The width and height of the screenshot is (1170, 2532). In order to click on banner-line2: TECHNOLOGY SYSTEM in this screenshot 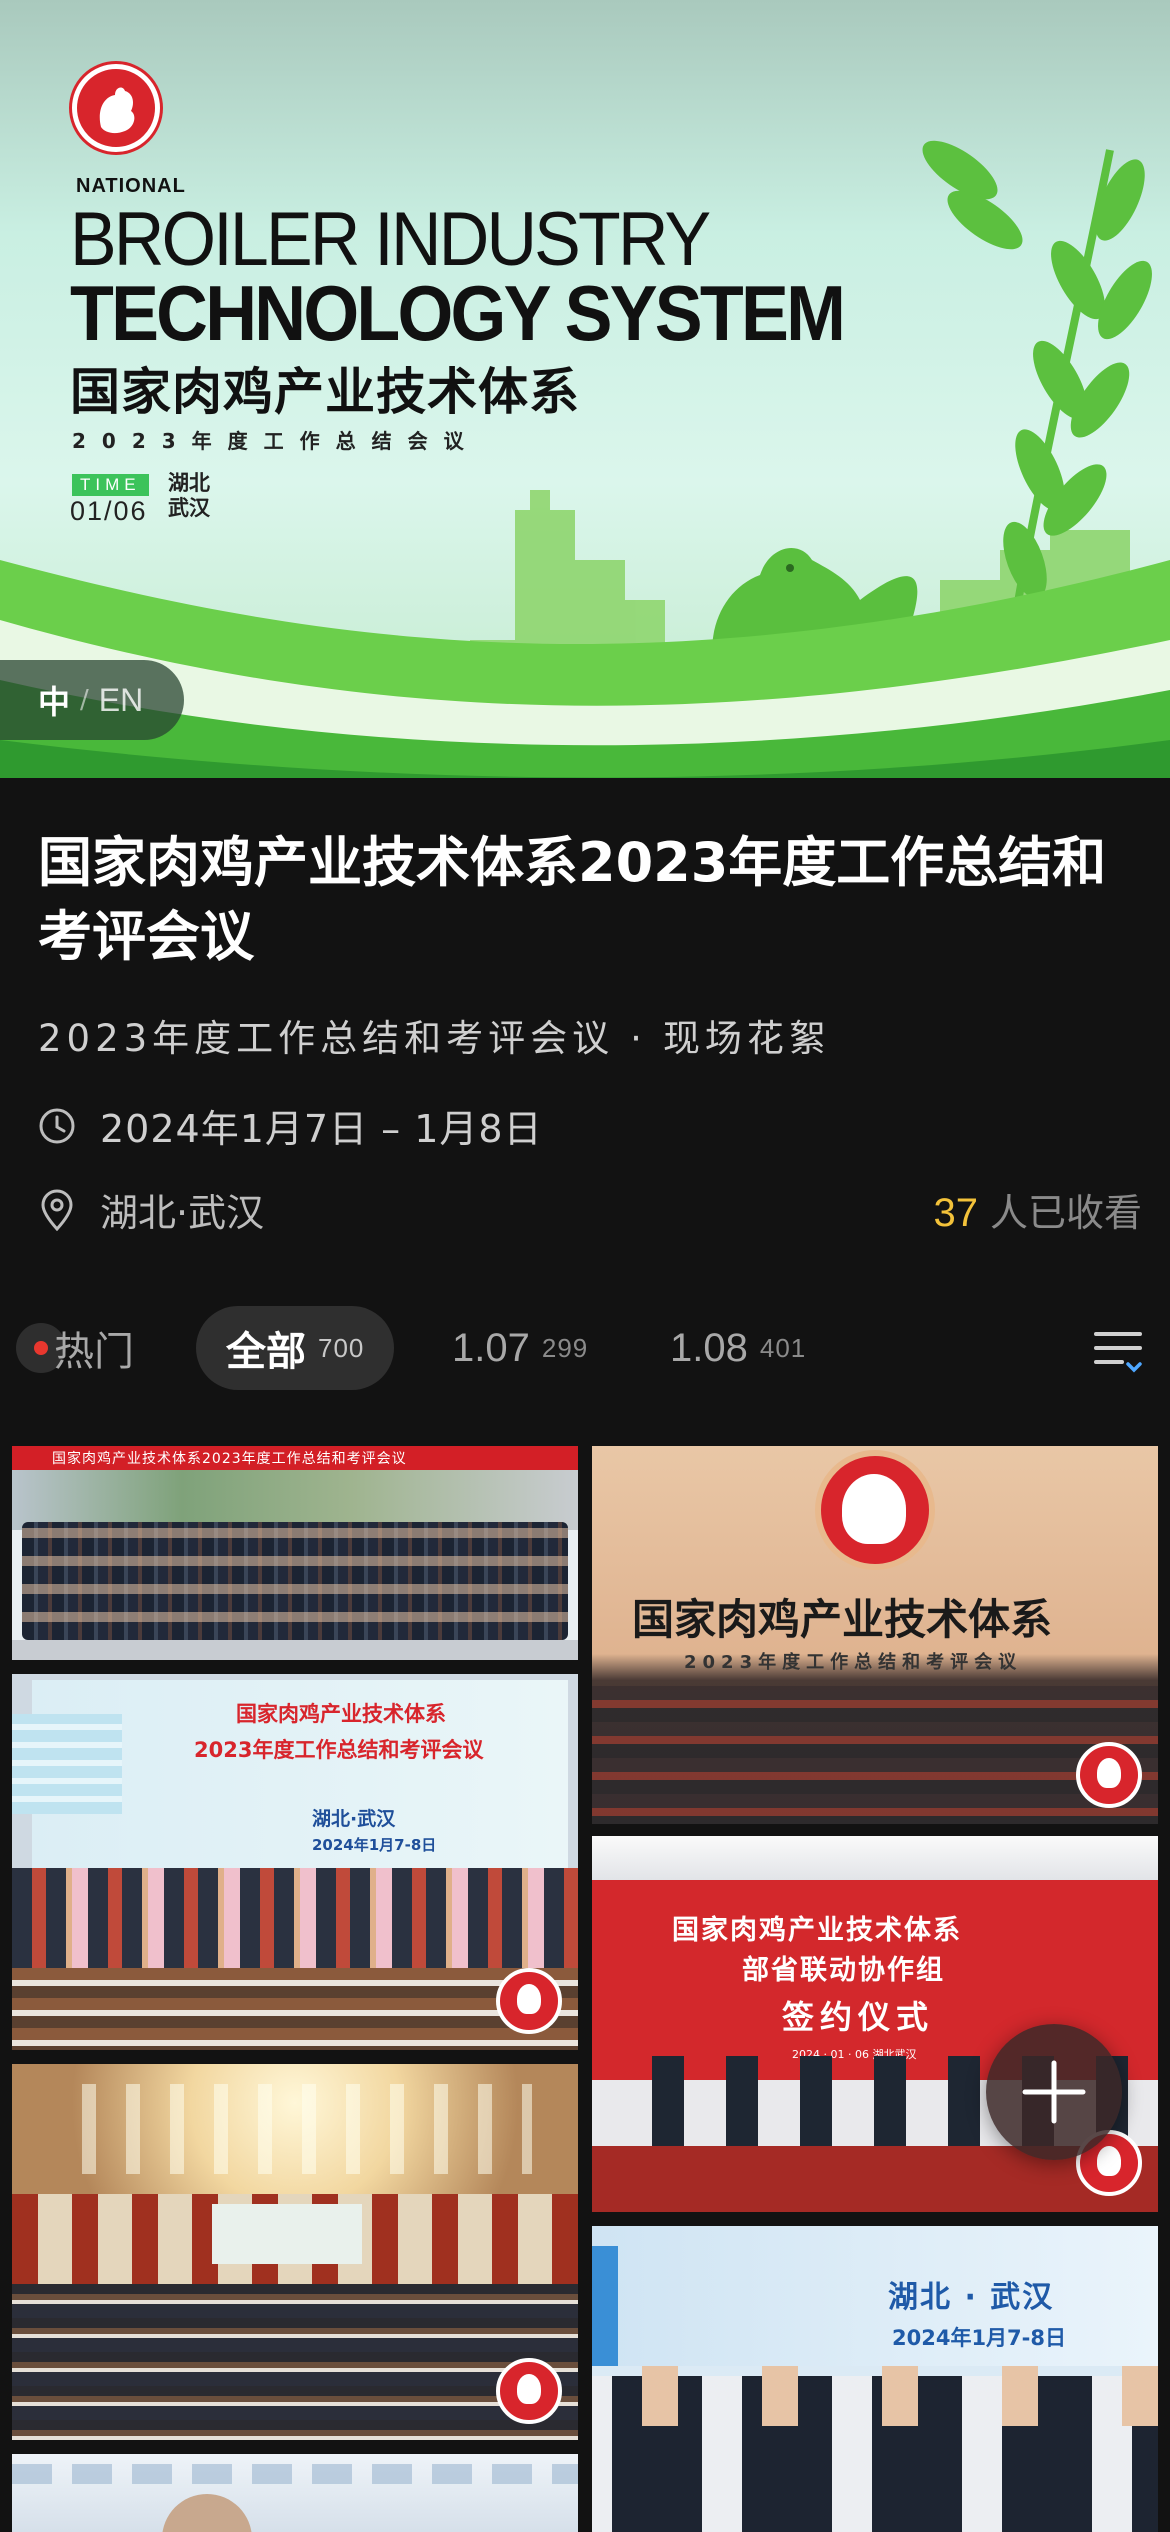, I will do `click(458, 313)`.